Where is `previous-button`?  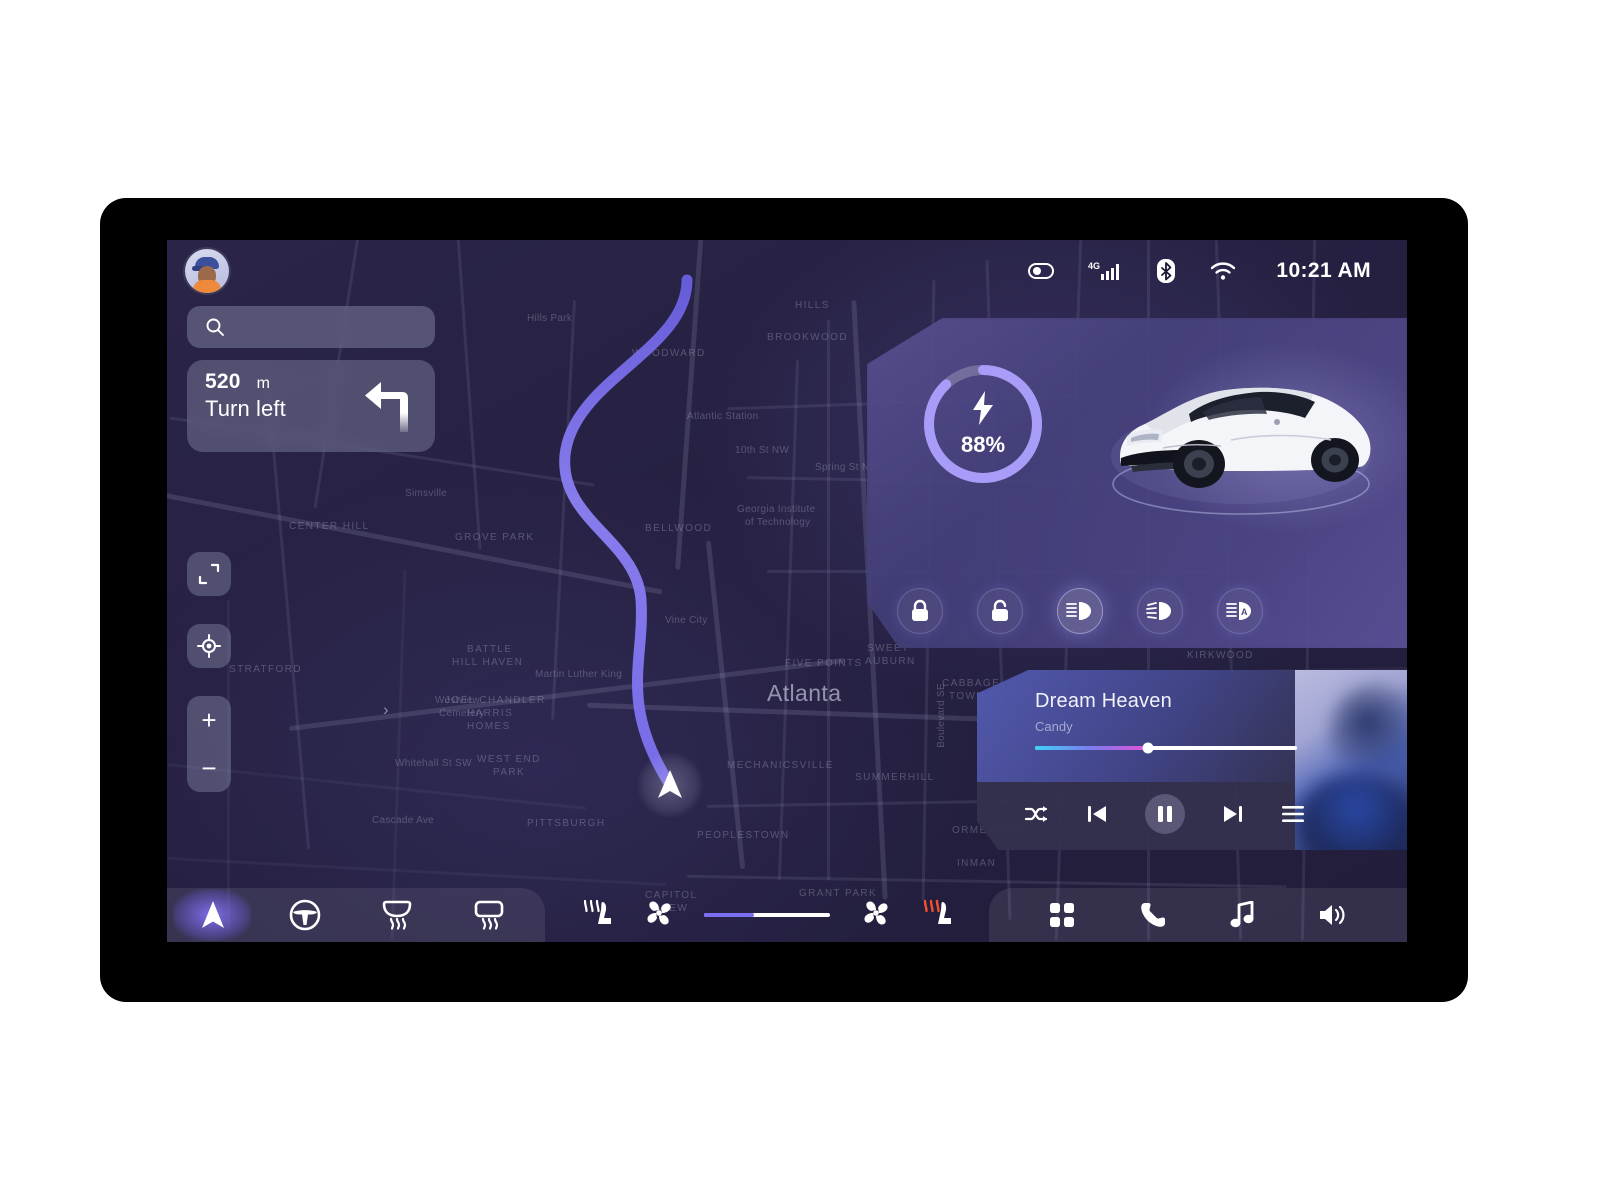
previous-button is located at coordinates (1097, 814).